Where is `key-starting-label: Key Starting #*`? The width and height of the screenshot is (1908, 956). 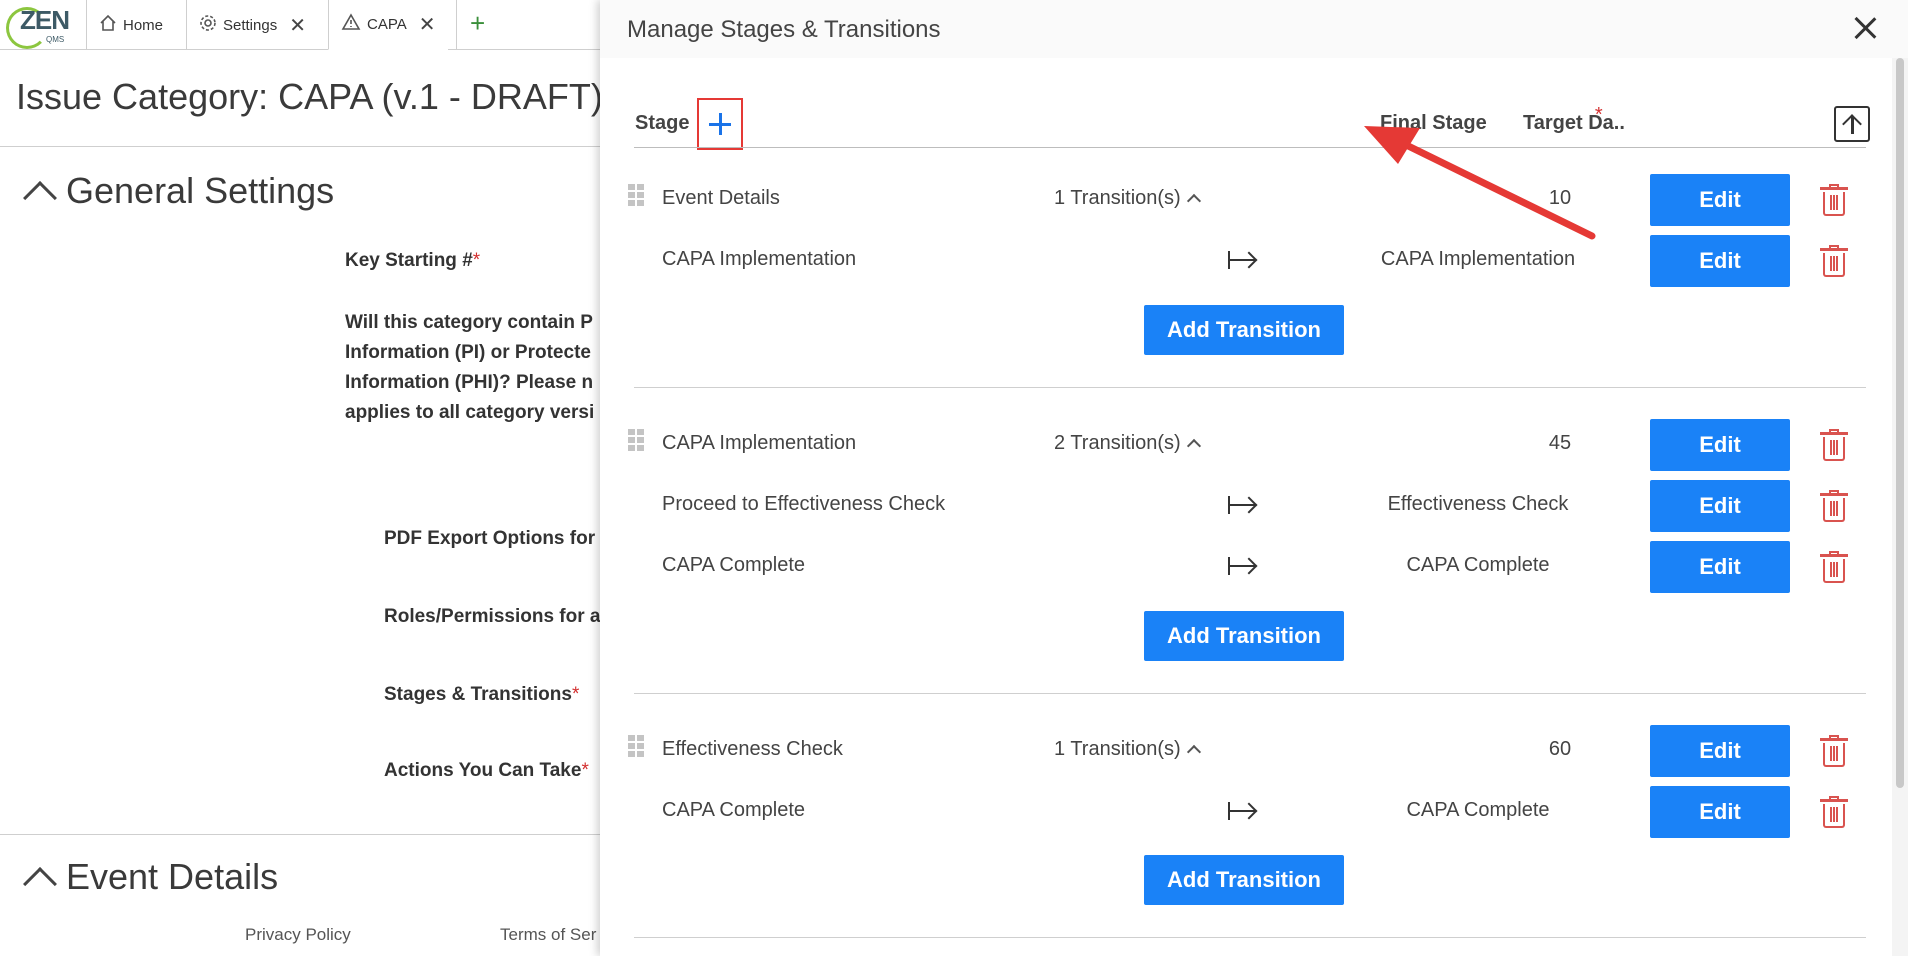 key-starting-label: Key Starting #* is located at coordinates (413, 260).